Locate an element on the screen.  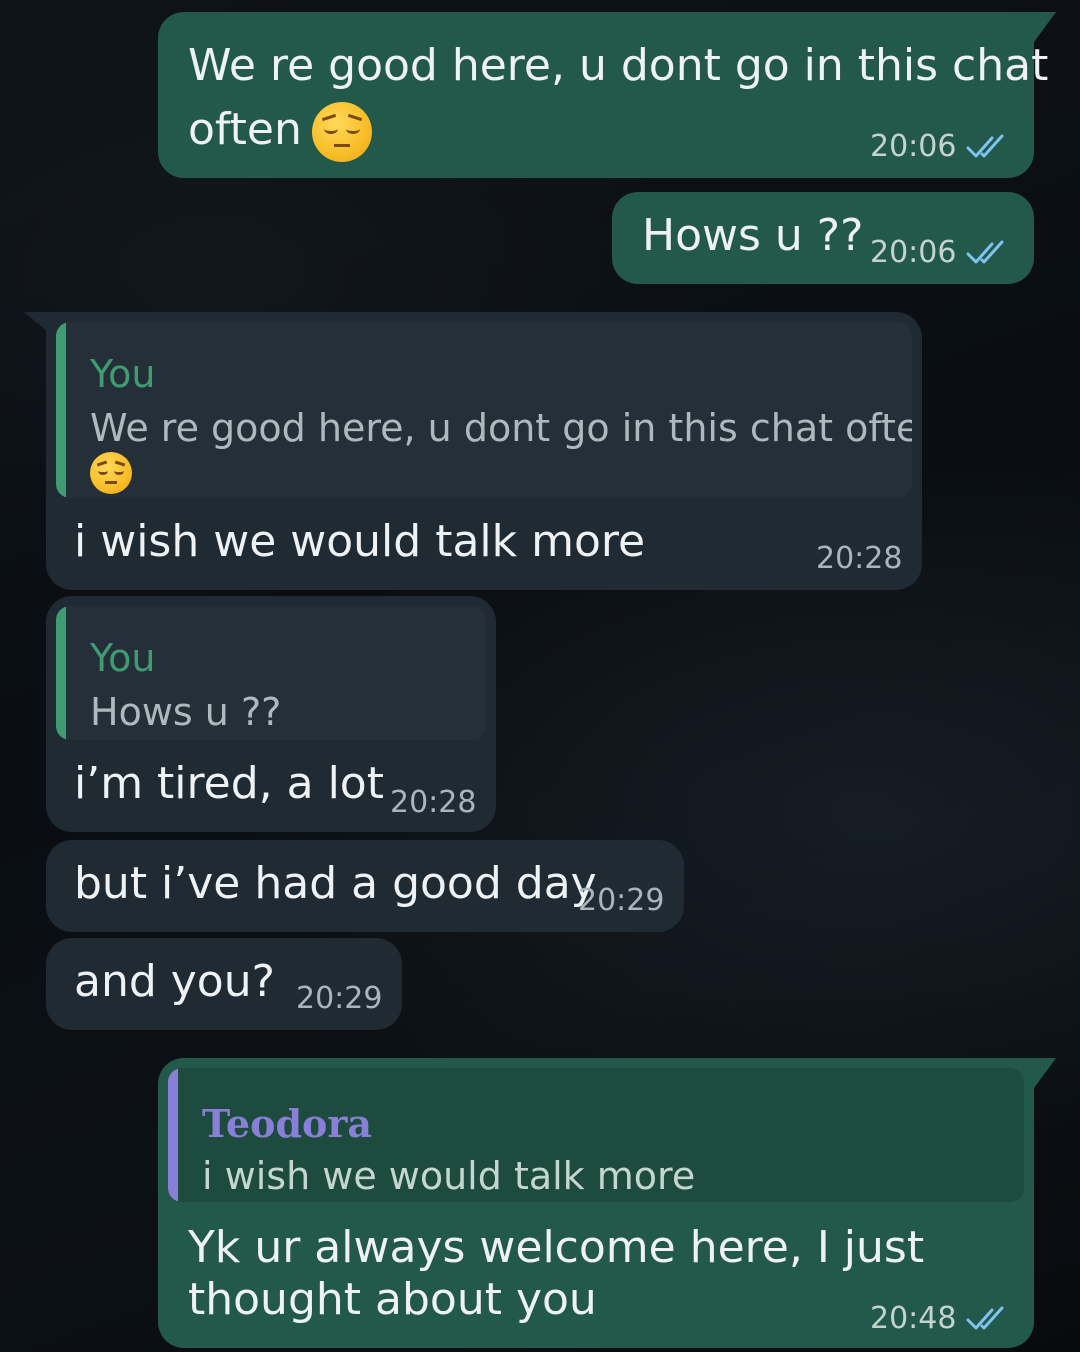
message-text: but i’ve had a good day is located at coordinates (335, 883).